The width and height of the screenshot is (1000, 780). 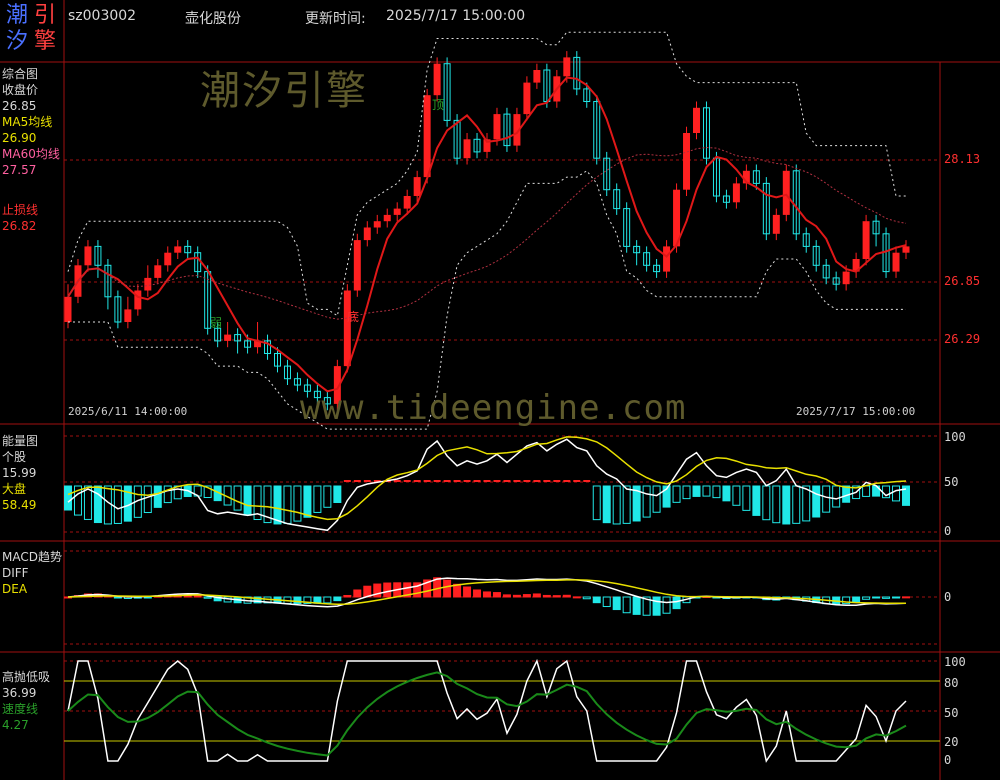 What do you see at coordinates (284, 91) in the screenshot?
I see `watermark-brand: 潮汐引擎` at bounding box center [284, 91].